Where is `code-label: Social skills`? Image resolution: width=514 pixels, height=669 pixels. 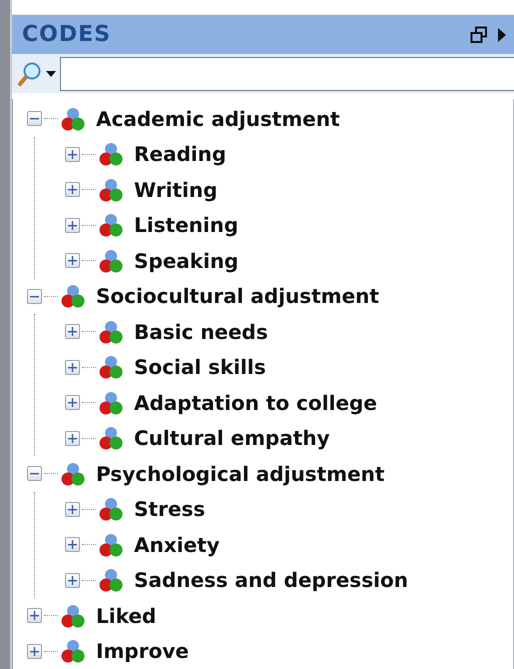 code-label: Social skills is located at coordinates (200, 367).